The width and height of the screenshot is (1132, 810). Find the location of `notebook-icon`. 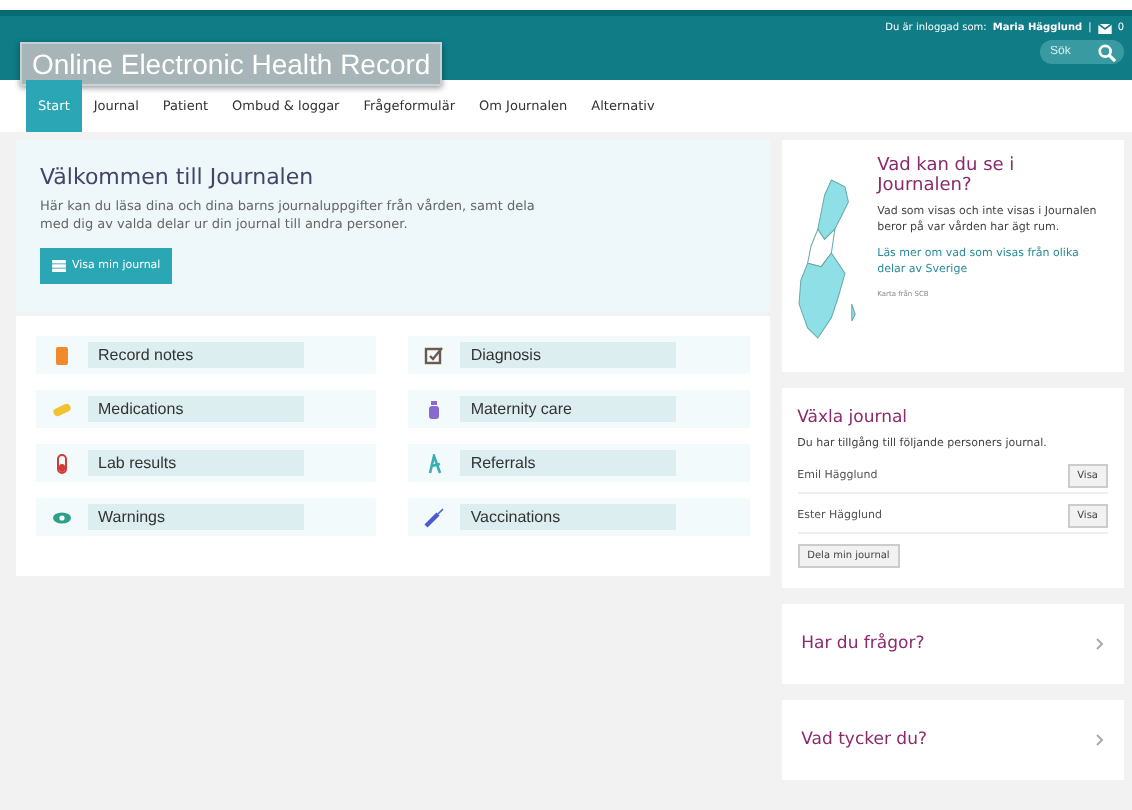

notebook-icon is located at coordinates (62, 355).